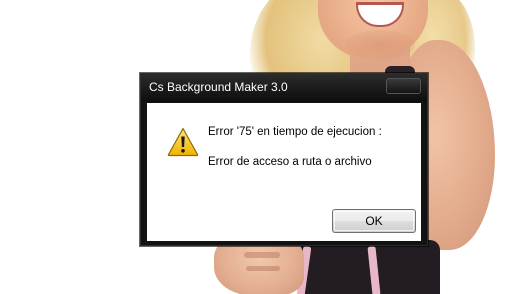  I want to click on ok-button: OK, so click(374, 221).